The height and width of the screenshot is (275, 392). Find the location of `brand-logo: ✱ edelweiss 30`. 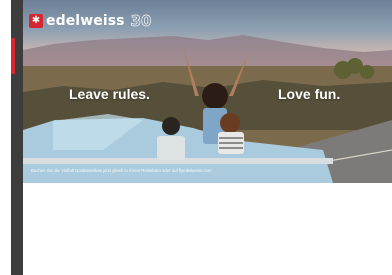

brand-logo: ✱ edelweiss 30 is located at coordinates (90, 21).